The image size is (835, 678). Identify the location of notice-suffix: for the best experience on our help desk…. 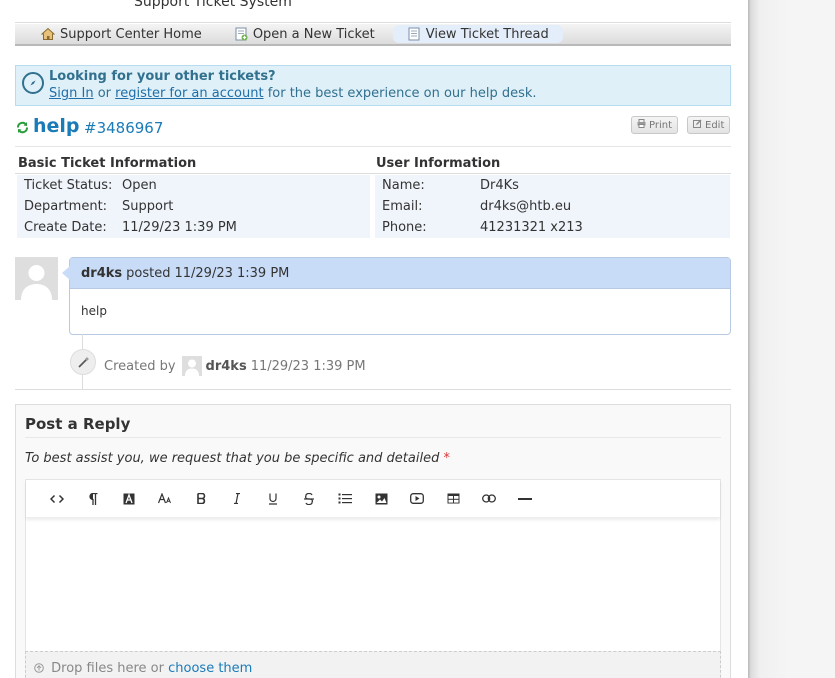
(402, 93).